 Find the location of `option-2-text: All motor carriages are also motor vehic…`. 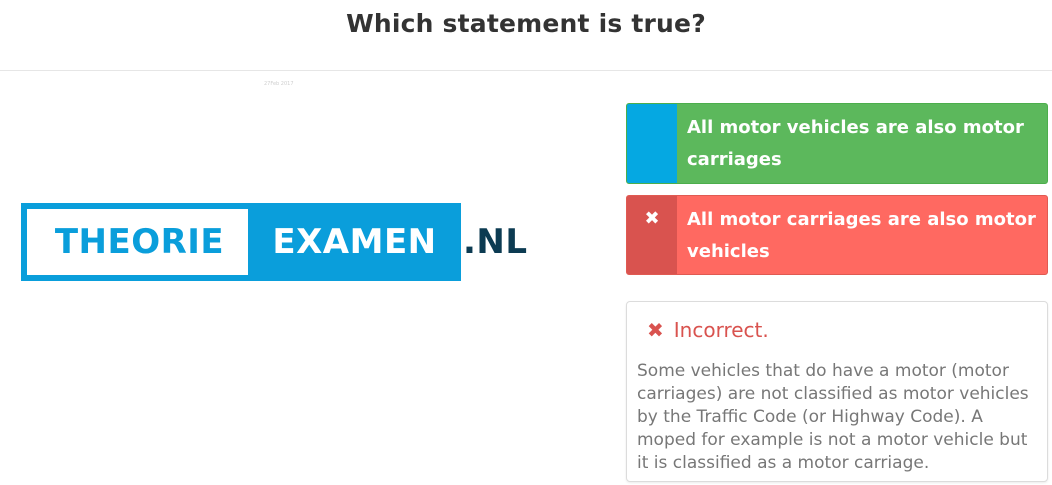

option-2-text: All motor carriages are also motor vehic… is located at coordinates (861, 235).